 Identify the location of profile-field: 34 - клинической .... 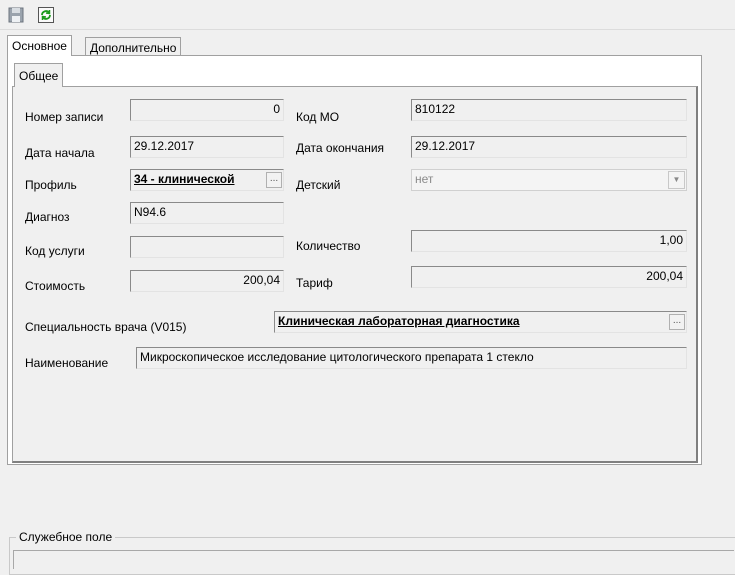
(207, 180).